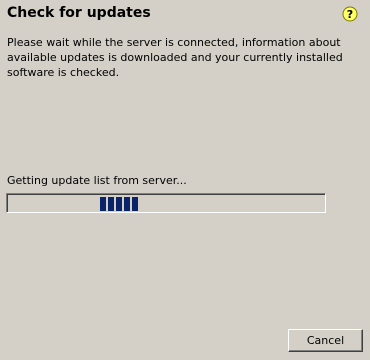 The height and width of the screenshot is (360, 370). I want to click on progress-track, so click(166, 203).